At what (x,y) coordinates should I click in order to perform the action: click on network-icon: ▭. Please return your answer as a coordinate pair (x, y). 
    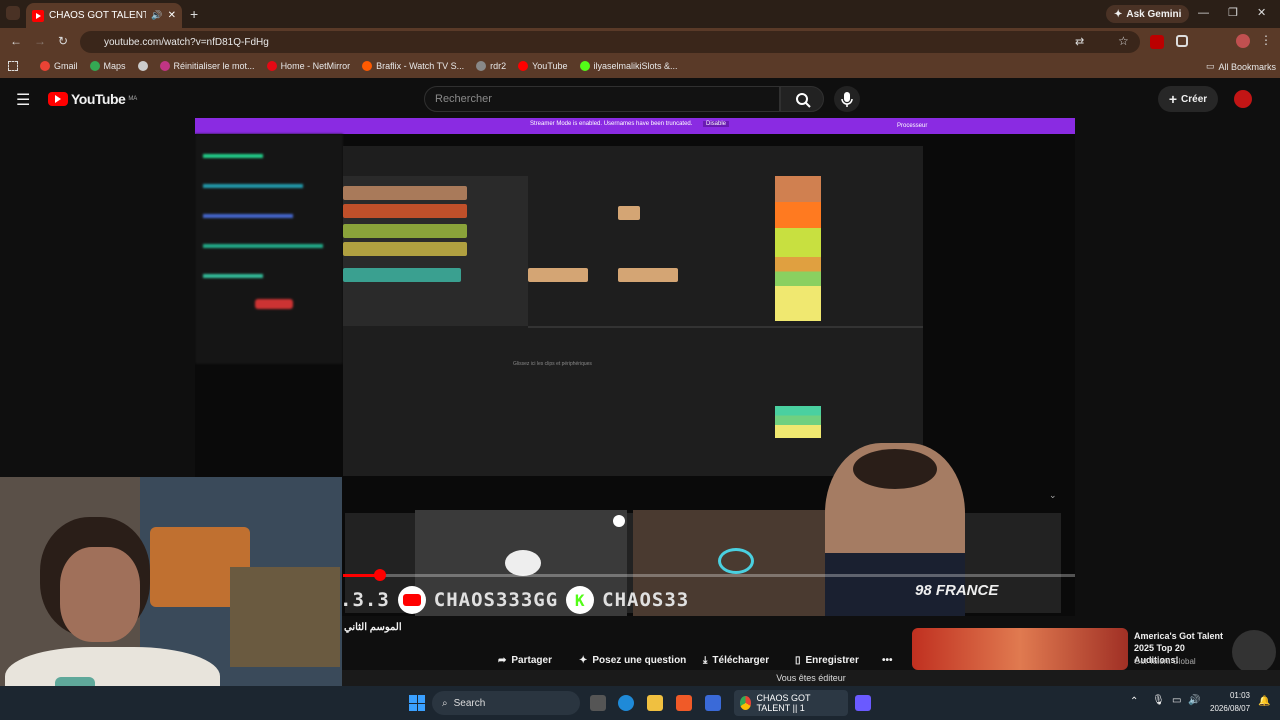
    Looking at the image, I should click on (1176, 700).